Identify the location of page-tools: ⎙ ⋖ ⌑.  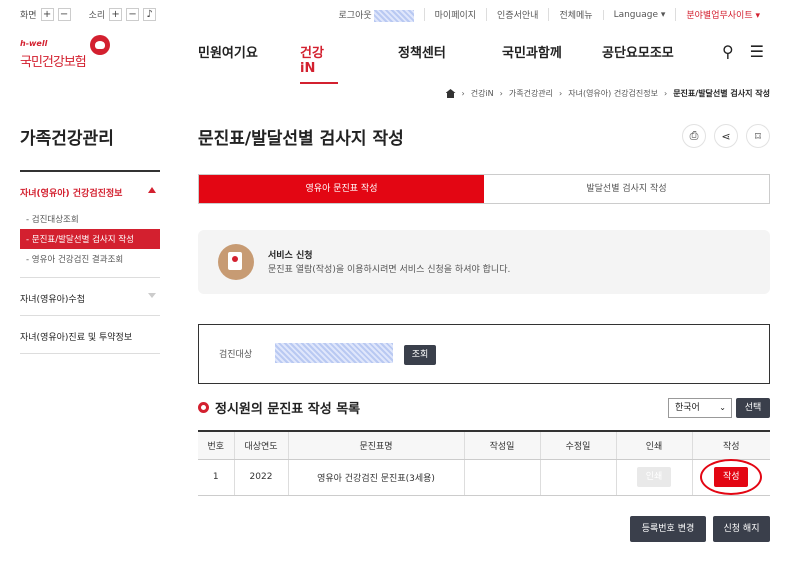
(726, 136).